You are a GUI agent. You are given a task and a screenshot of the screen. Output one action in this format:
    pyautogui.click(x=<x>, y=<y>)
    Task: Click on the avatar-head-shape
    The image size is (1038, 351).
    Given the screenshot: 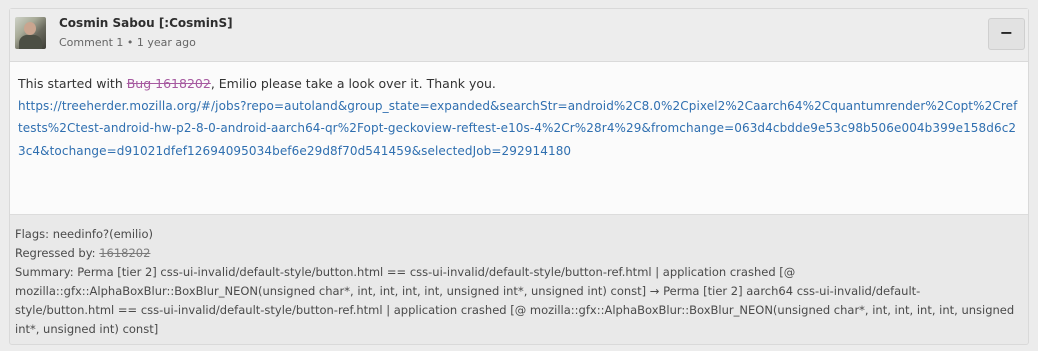 What is the action you would take?
    pyautogui.click(x=30, y=28)
    